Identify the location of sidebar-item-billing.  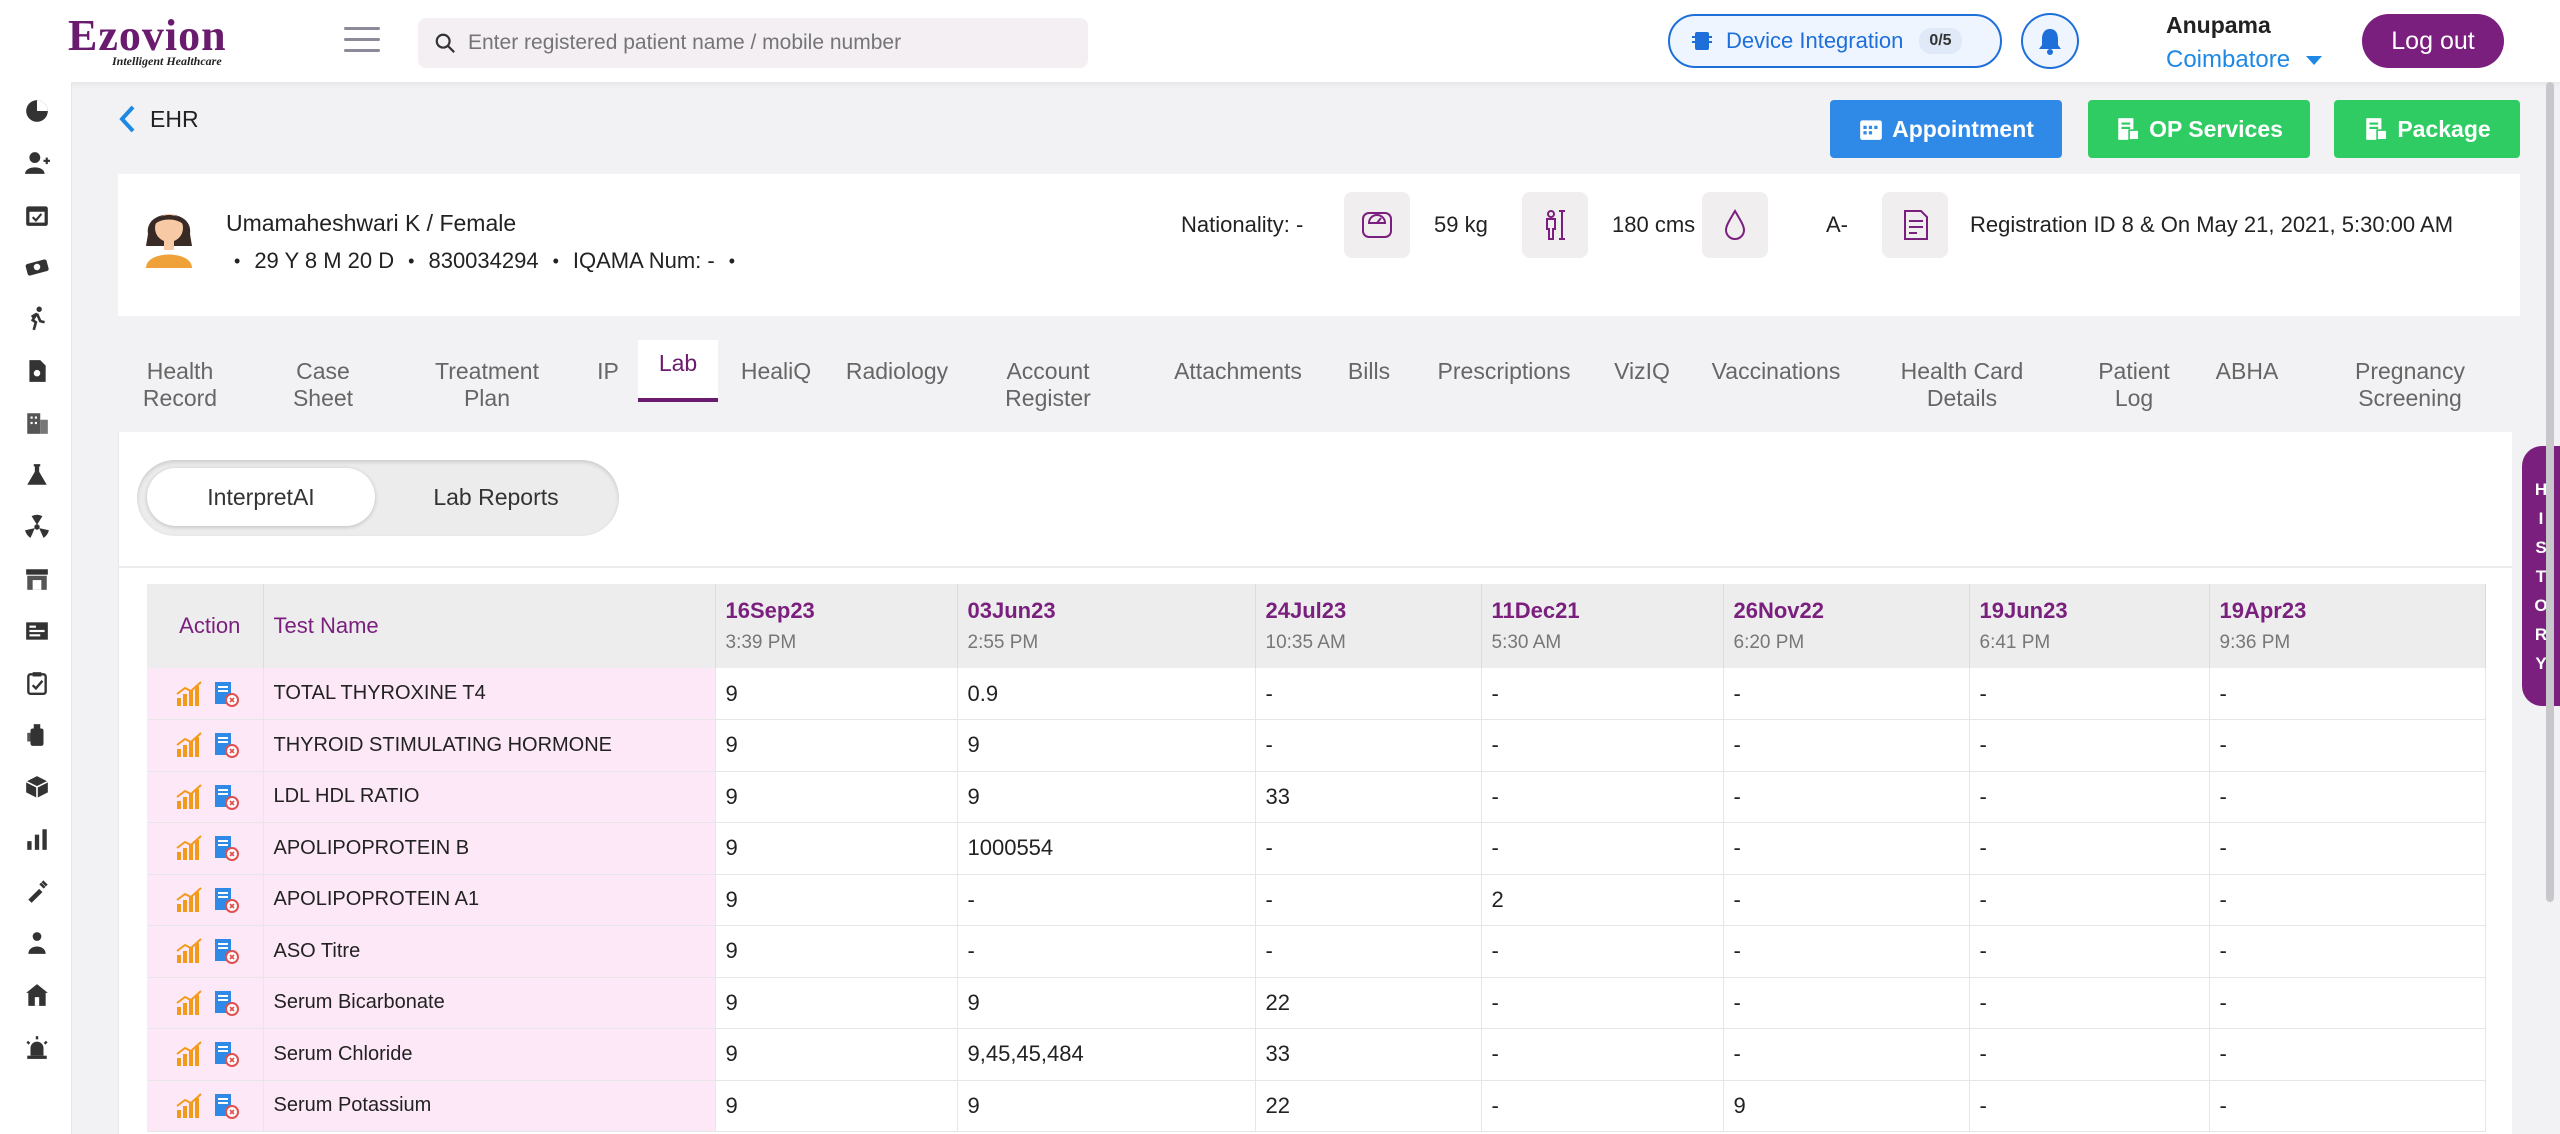
(37, 631).